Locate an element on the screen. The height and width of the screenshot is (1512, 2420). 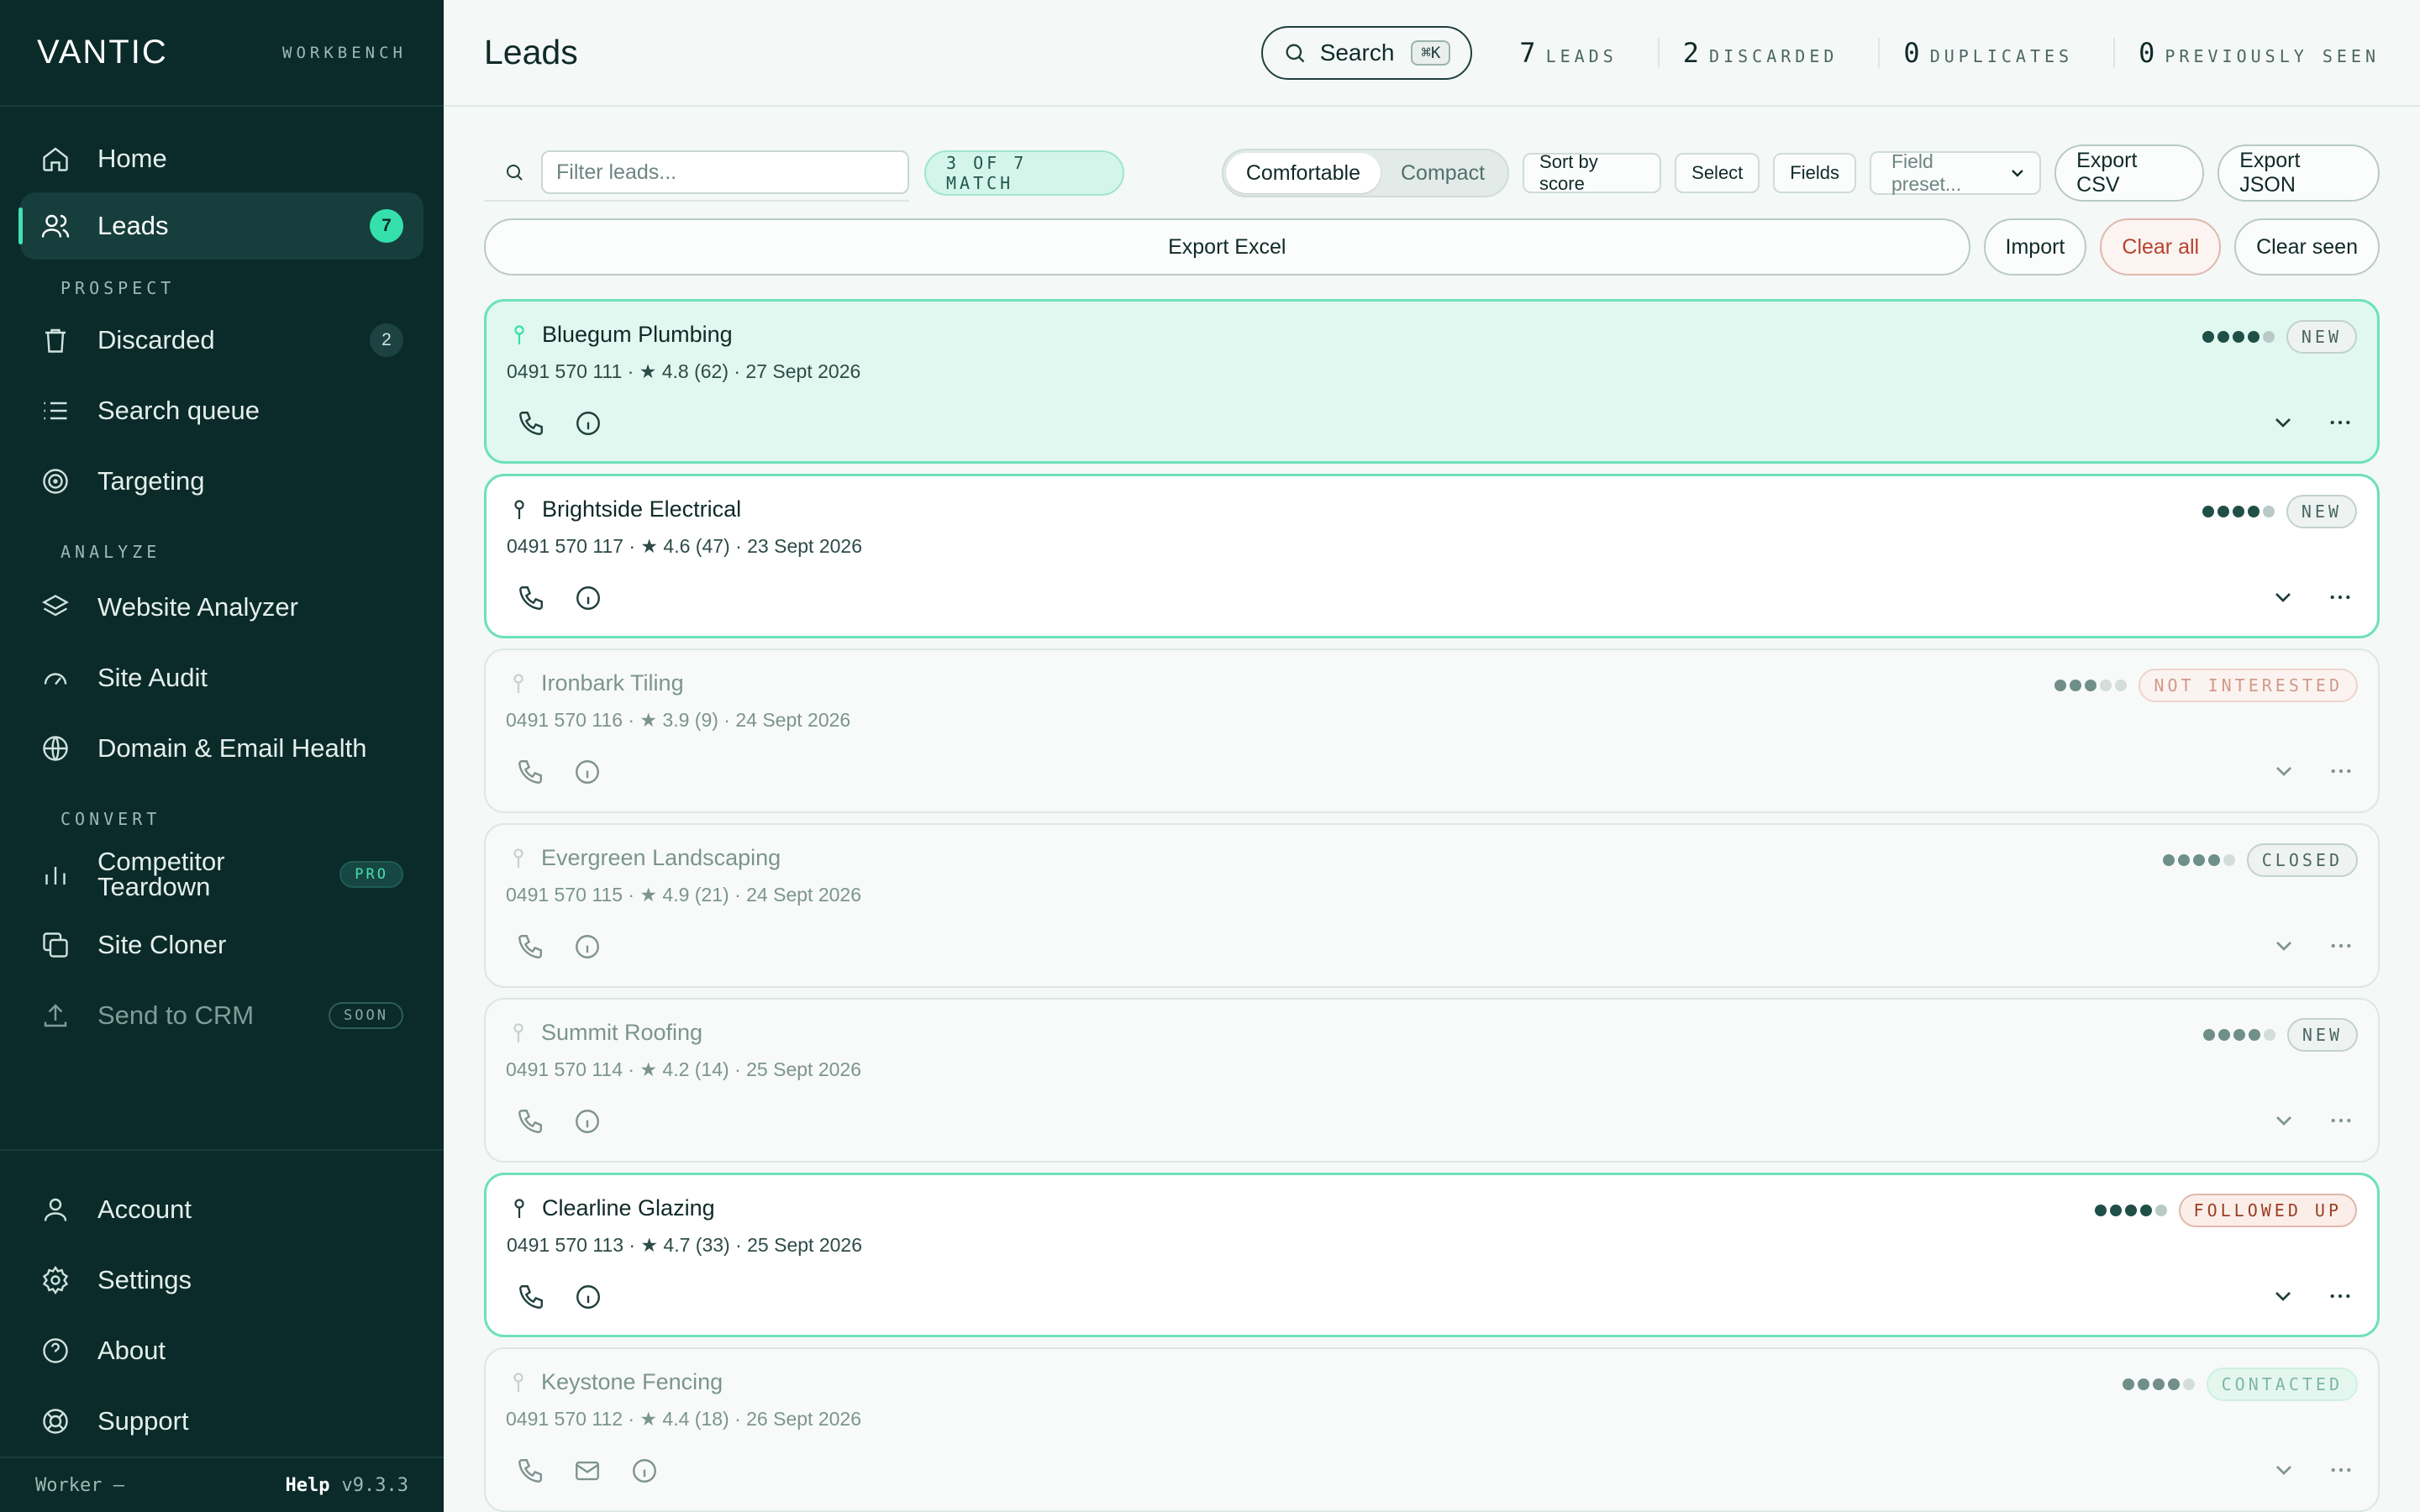
status-badge: FOLLOWED UP is located at coordinates (2268, 1210).